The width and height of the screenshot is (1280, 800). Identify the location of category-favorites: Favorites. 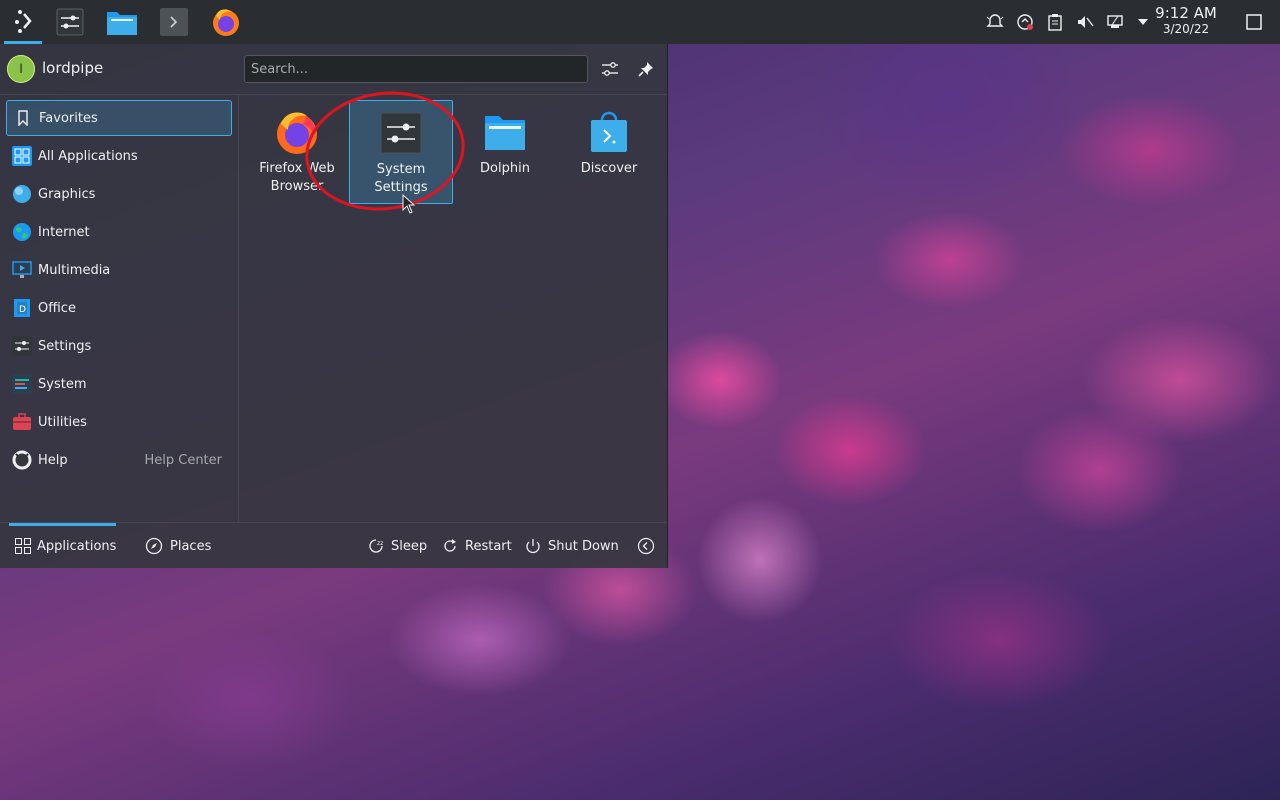
(119, 118).